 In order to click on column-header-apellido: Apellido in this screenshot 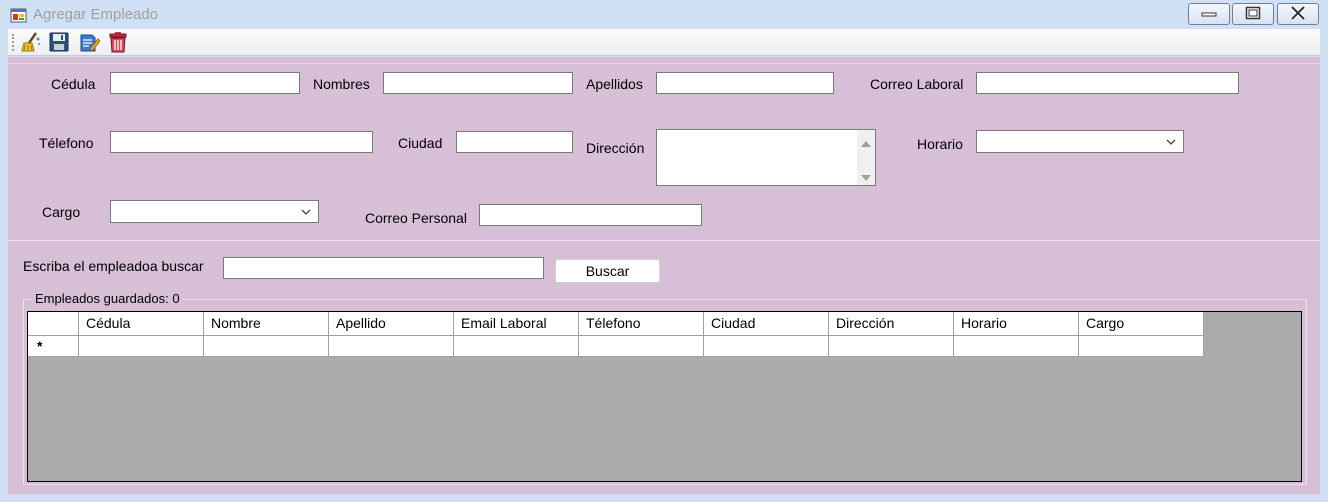, I will do `click(391, 324)`.